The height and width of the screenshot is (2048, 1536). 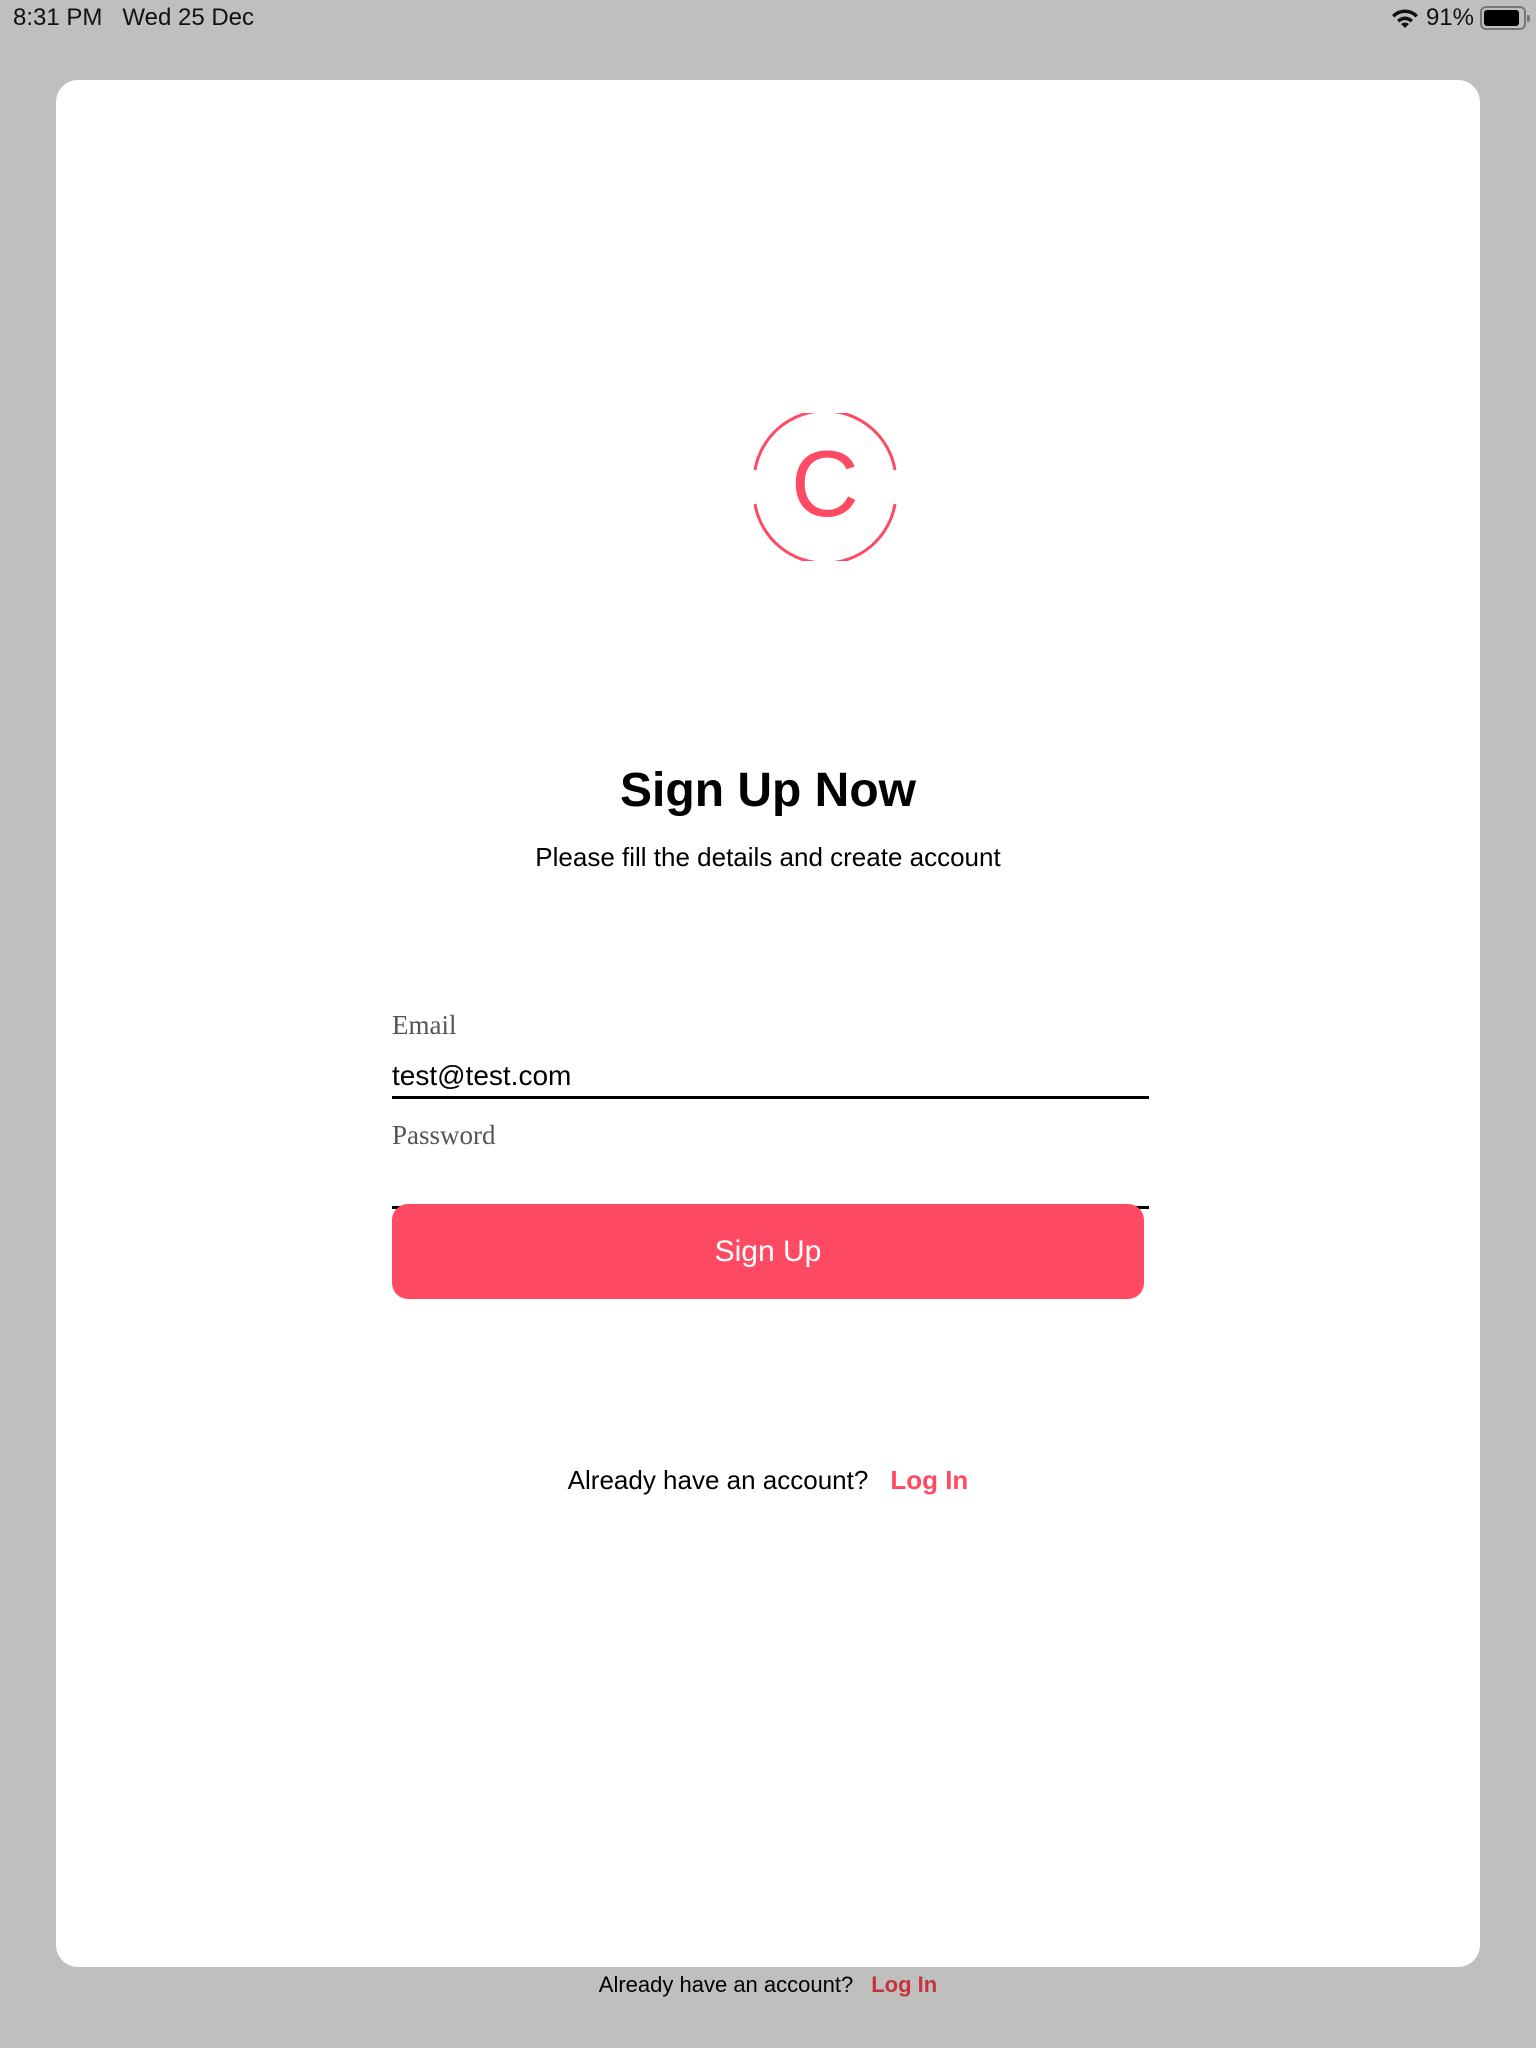 I want to click on login-prompt: Already have an account? Log In, so click(x=768, y=1480).